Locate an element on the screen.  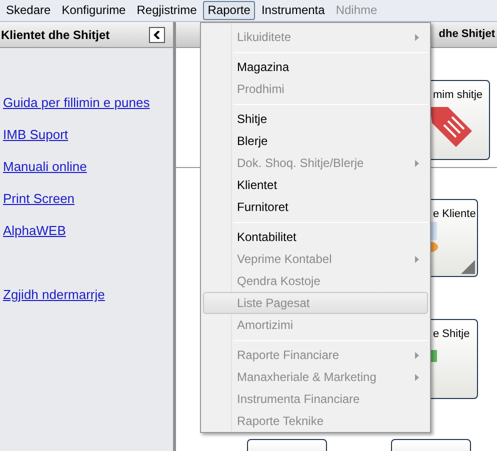
sidebar-link: AlphaWEB is located at coordinates (34, 230).